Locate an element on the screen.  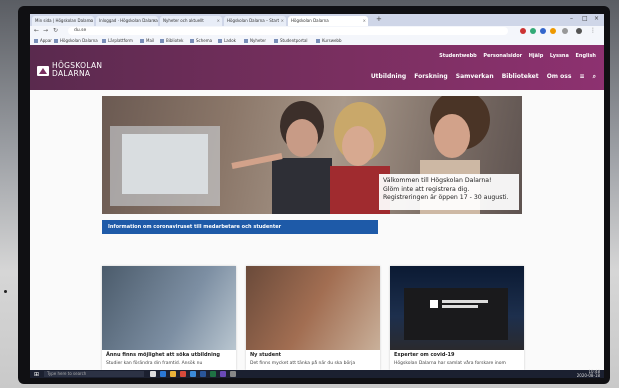
tab-label: Inloggad · Högskolan Dalarna is located at coordinates (128, 20).